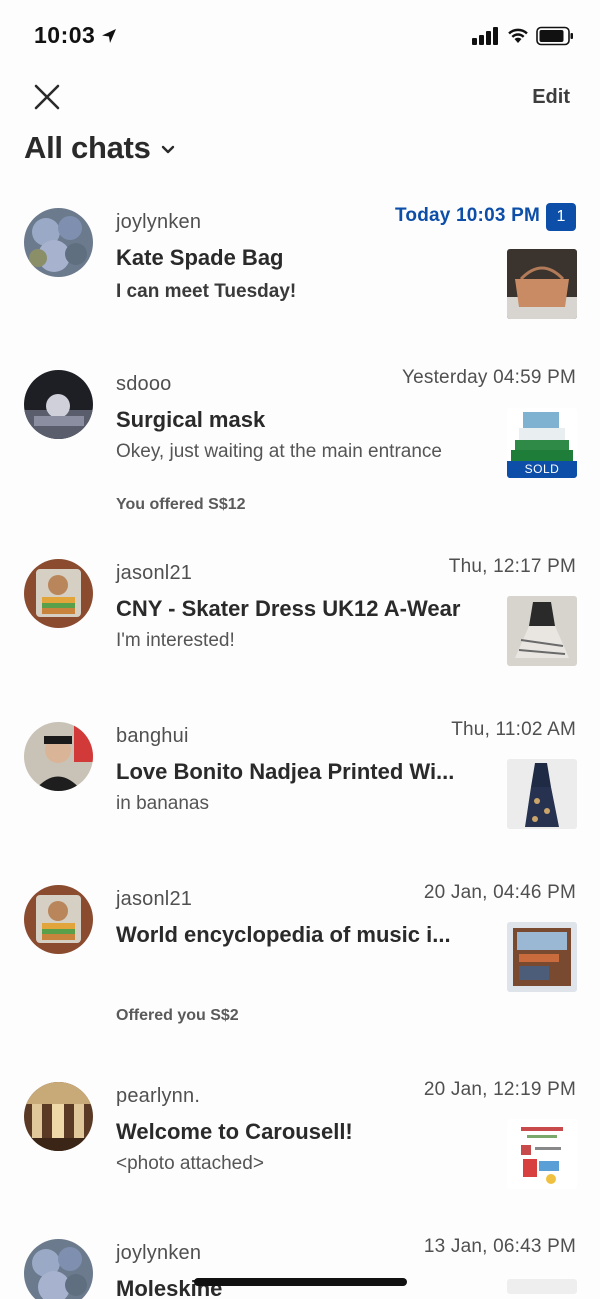 The height and width of the screenshot is (1299, 600). I want to click on item-thumbnail: SOLD, so click(542, 443).